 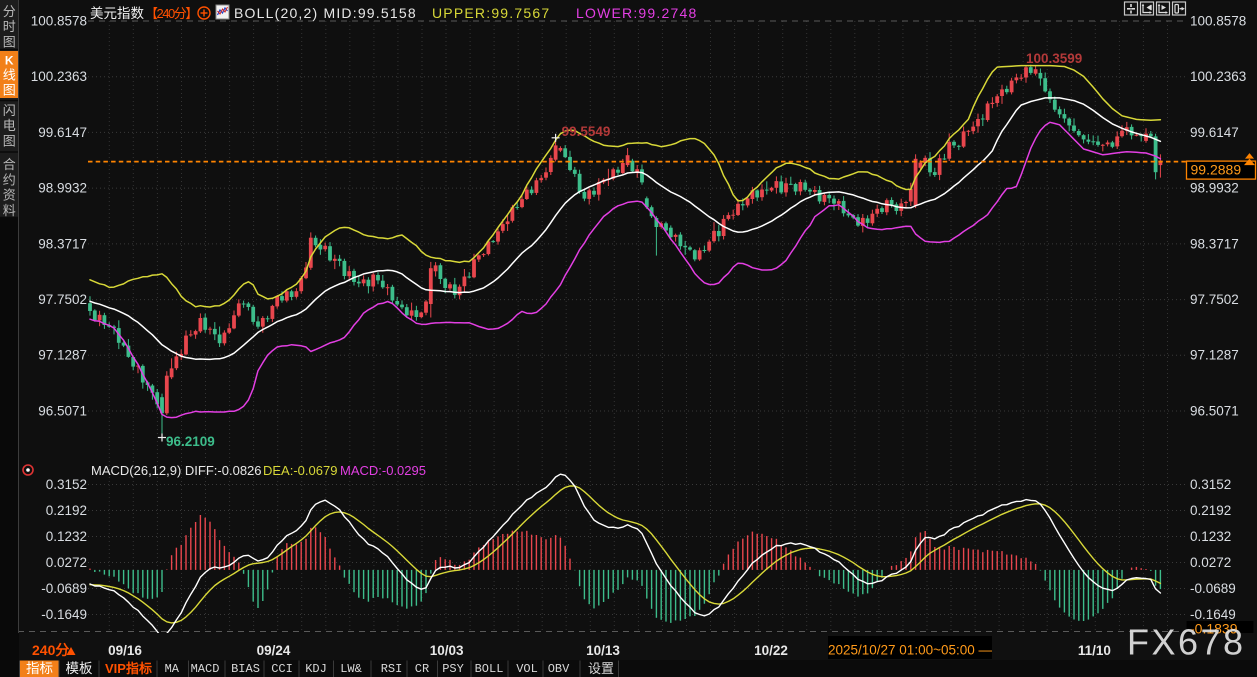 I want to click on svg-text: 【240分】, so click(x=171, y=13).